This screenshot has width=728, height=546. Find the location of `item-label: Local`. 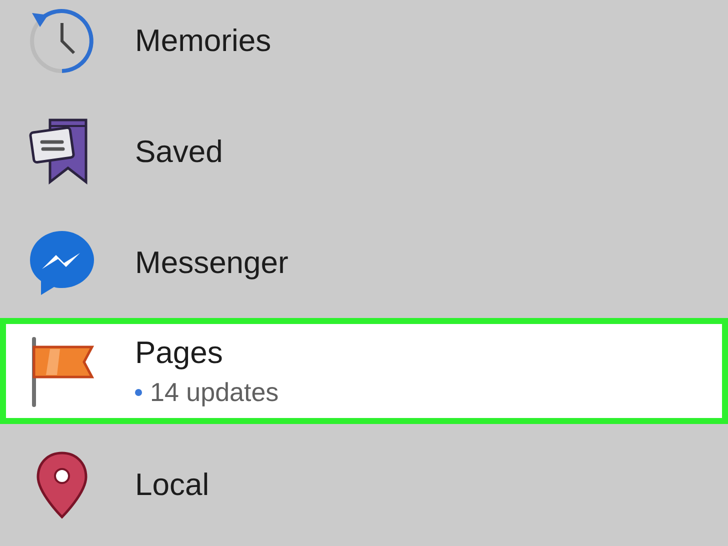

item-label: Local is located at coordinates (172, 484).